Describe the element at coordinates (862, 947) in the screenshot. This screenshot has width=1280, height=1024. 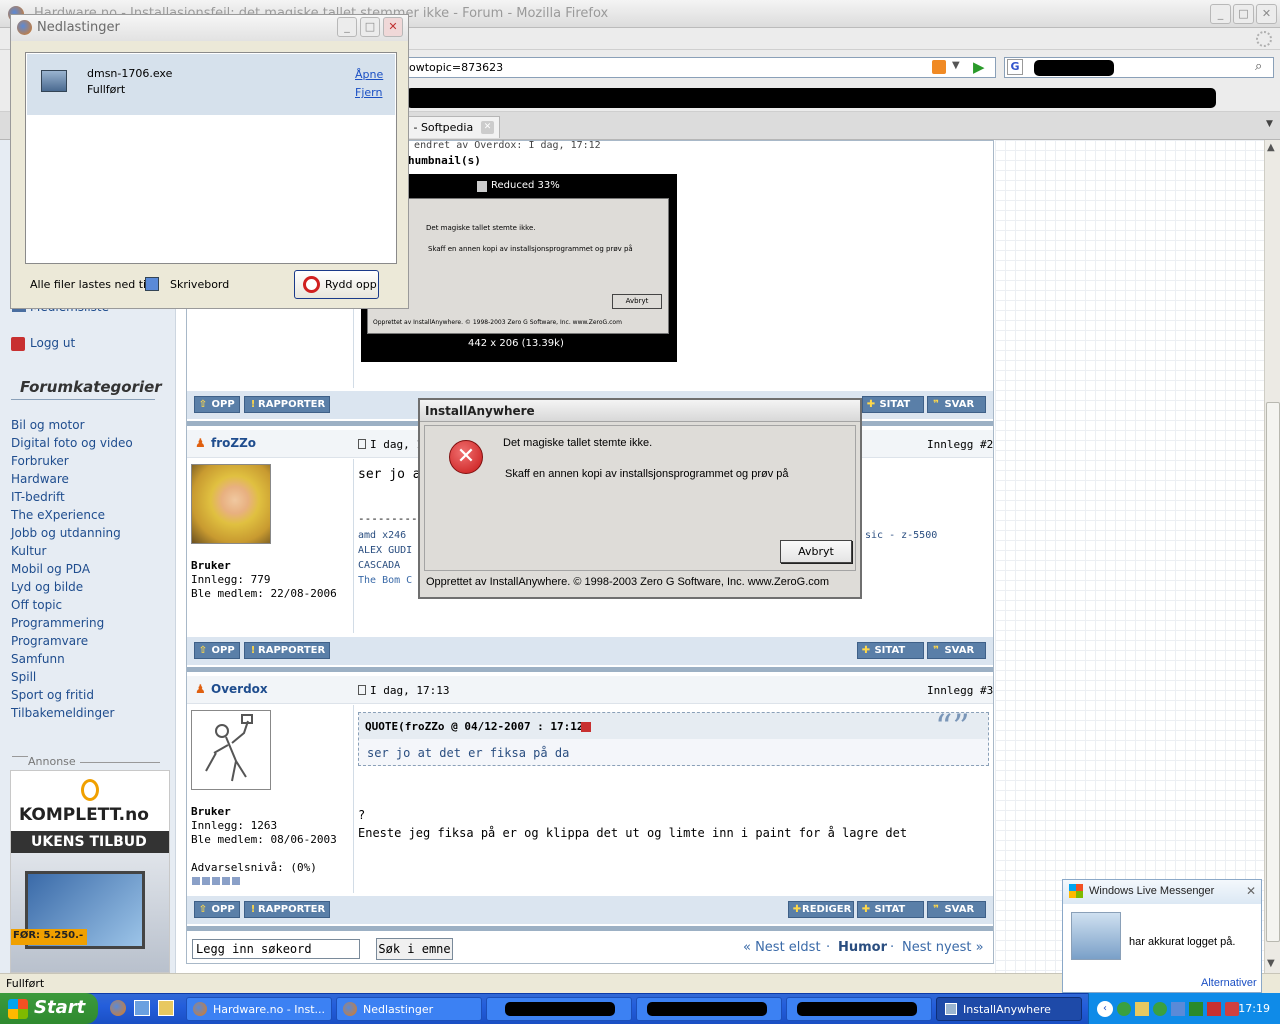
I see `nav-forum-link: Humor` at that location.